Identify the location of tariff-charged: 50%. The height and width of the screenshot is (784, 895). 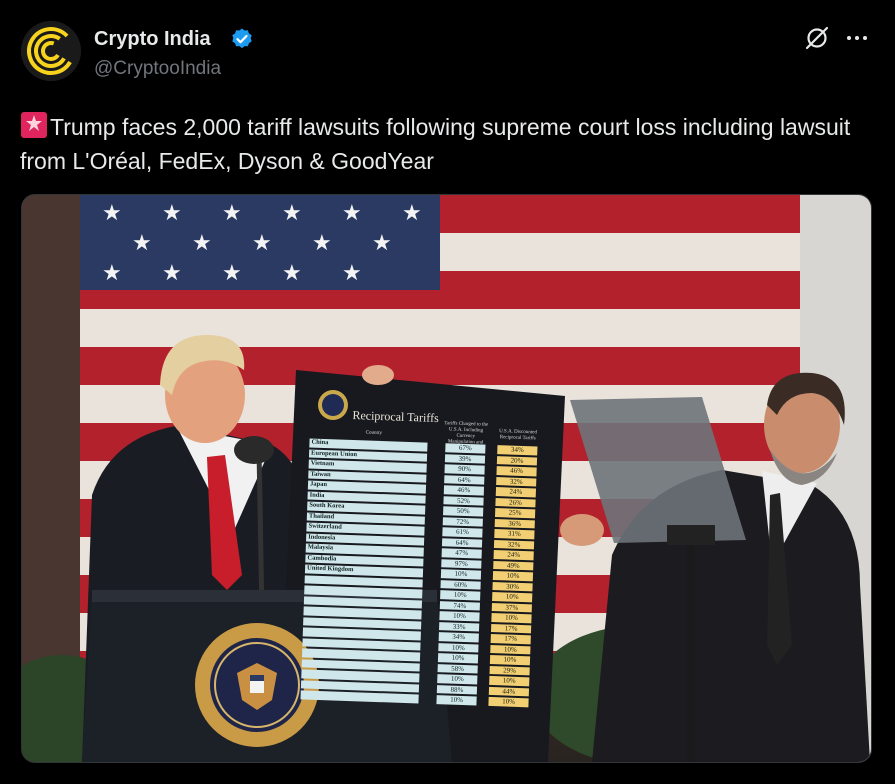
(463, 511).